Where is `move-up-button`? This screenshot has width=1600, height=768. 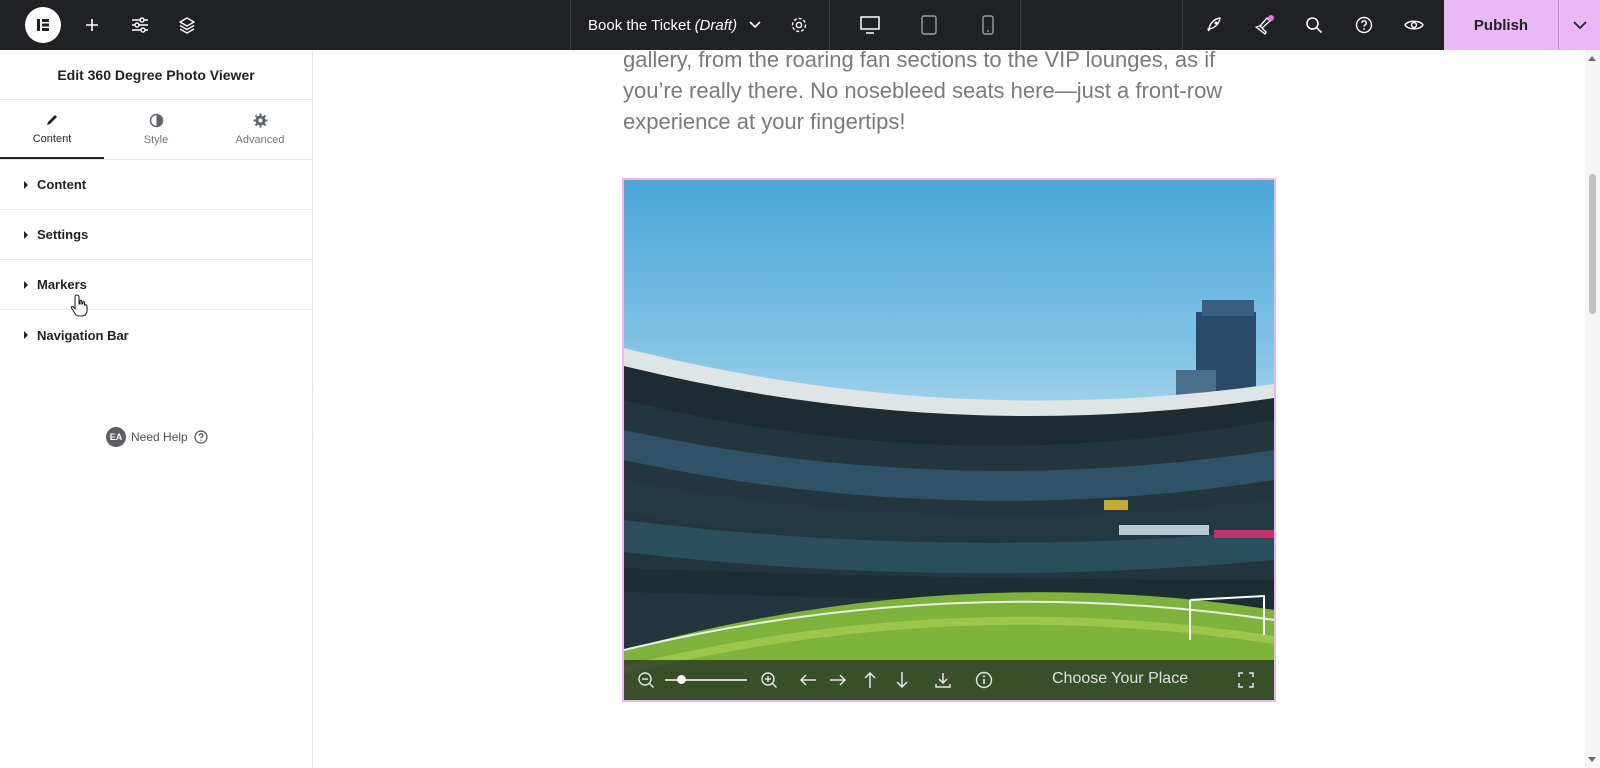 move-up-button is located at coordinates (870, 680).